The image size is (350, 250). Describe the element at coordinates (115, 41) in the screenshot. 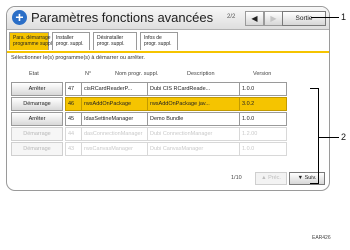

I see `tab-uninstall: Désinstaller progr. suppl.` at that location.